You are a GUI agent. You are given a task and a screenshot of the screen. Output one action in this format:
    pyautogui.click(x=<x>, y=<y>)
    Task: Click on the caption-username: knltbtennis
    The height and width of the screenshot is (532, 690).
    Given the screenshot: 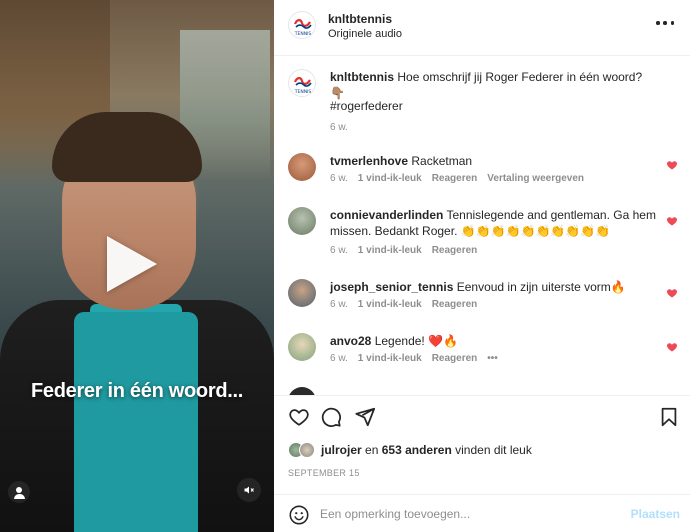 What is the action you would take?
    pyautogui.click(x=362, y=77)
    